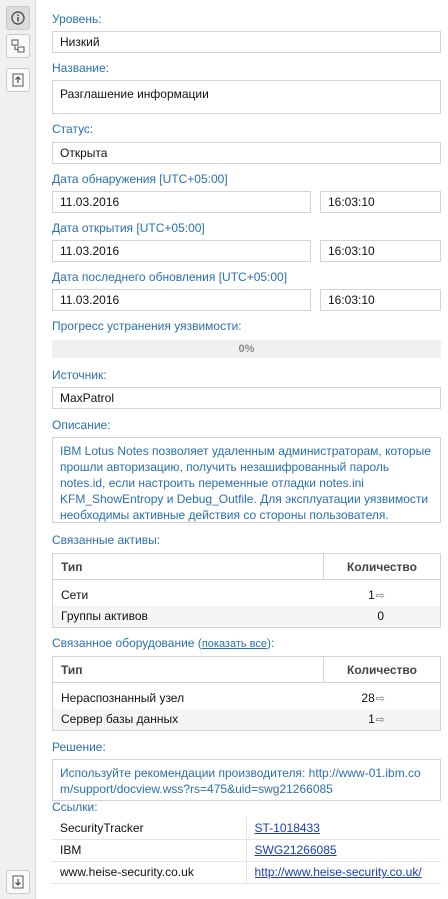 The image size is (448, 899). What do you see at coordinates (234, 644) in the screenshot?
I see `show-all-link: показать все` at bounding box center [234, 644].